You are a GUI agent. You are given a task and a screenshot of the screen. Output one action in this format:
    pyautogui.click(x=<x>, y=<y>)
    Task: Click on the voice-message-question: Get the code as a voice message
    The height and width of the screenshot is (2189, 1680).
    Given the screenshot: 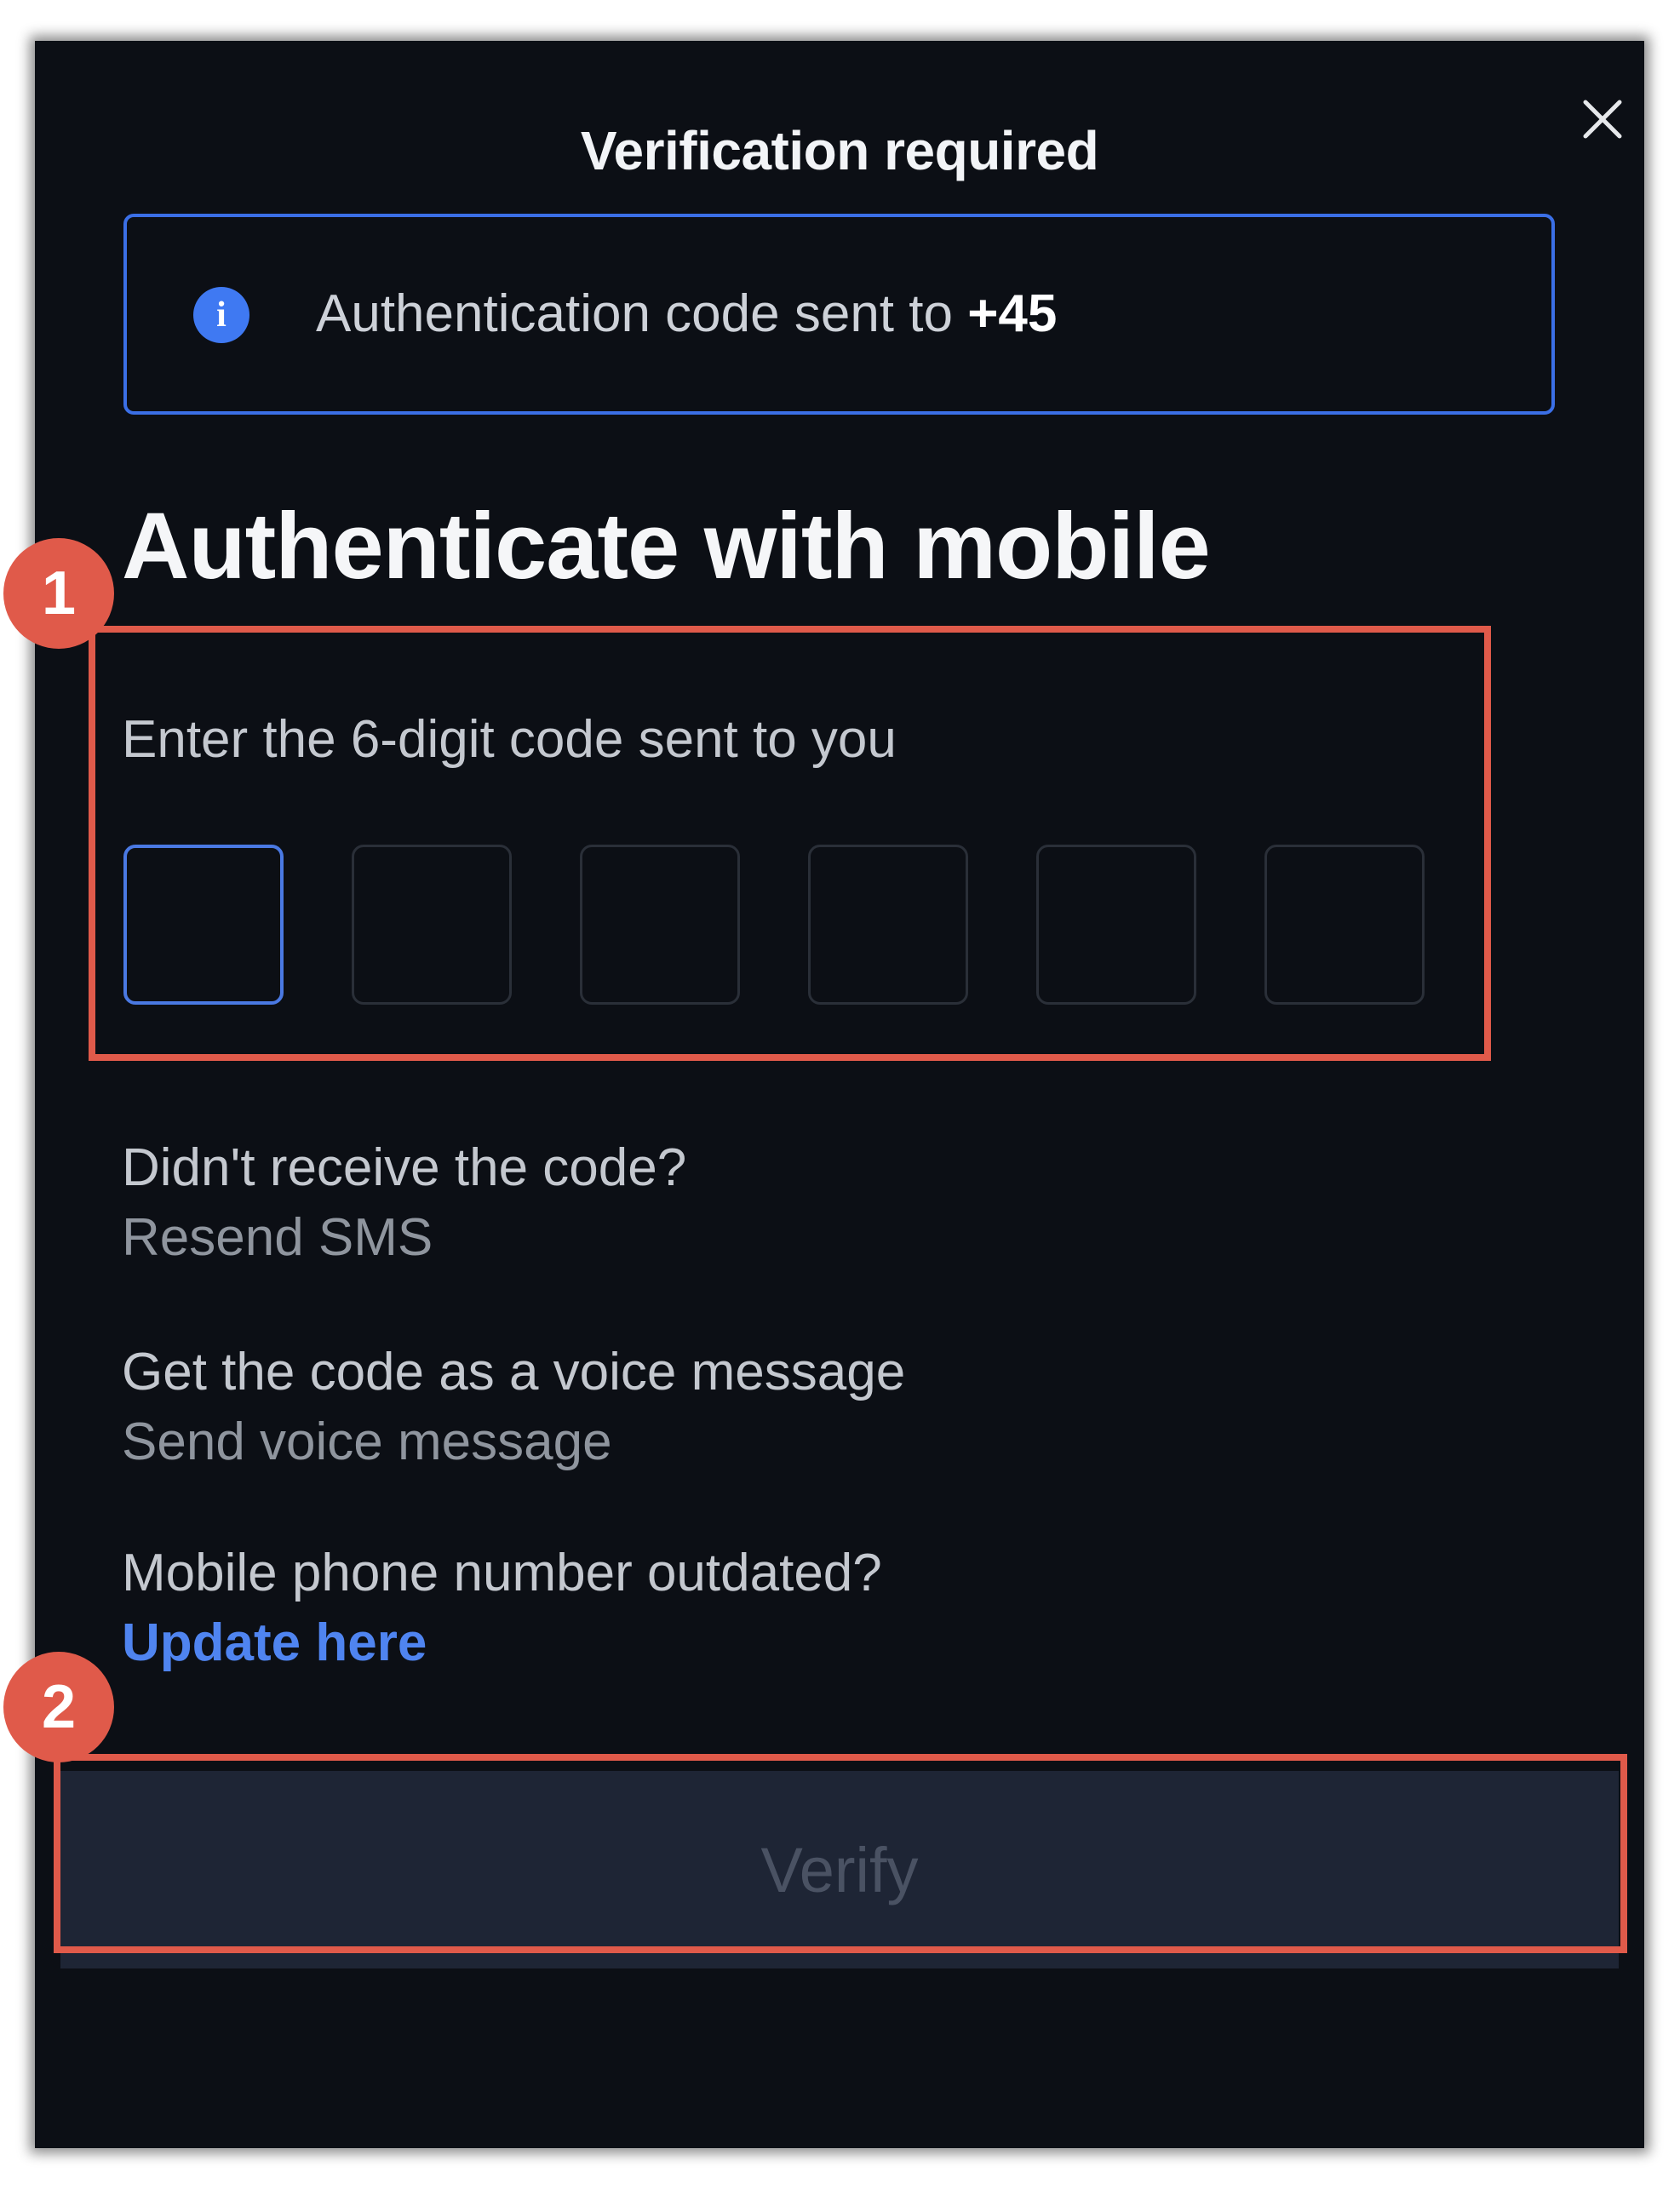 What is the action you would take?
    pyautogui.click(x=514, y=1372)
    